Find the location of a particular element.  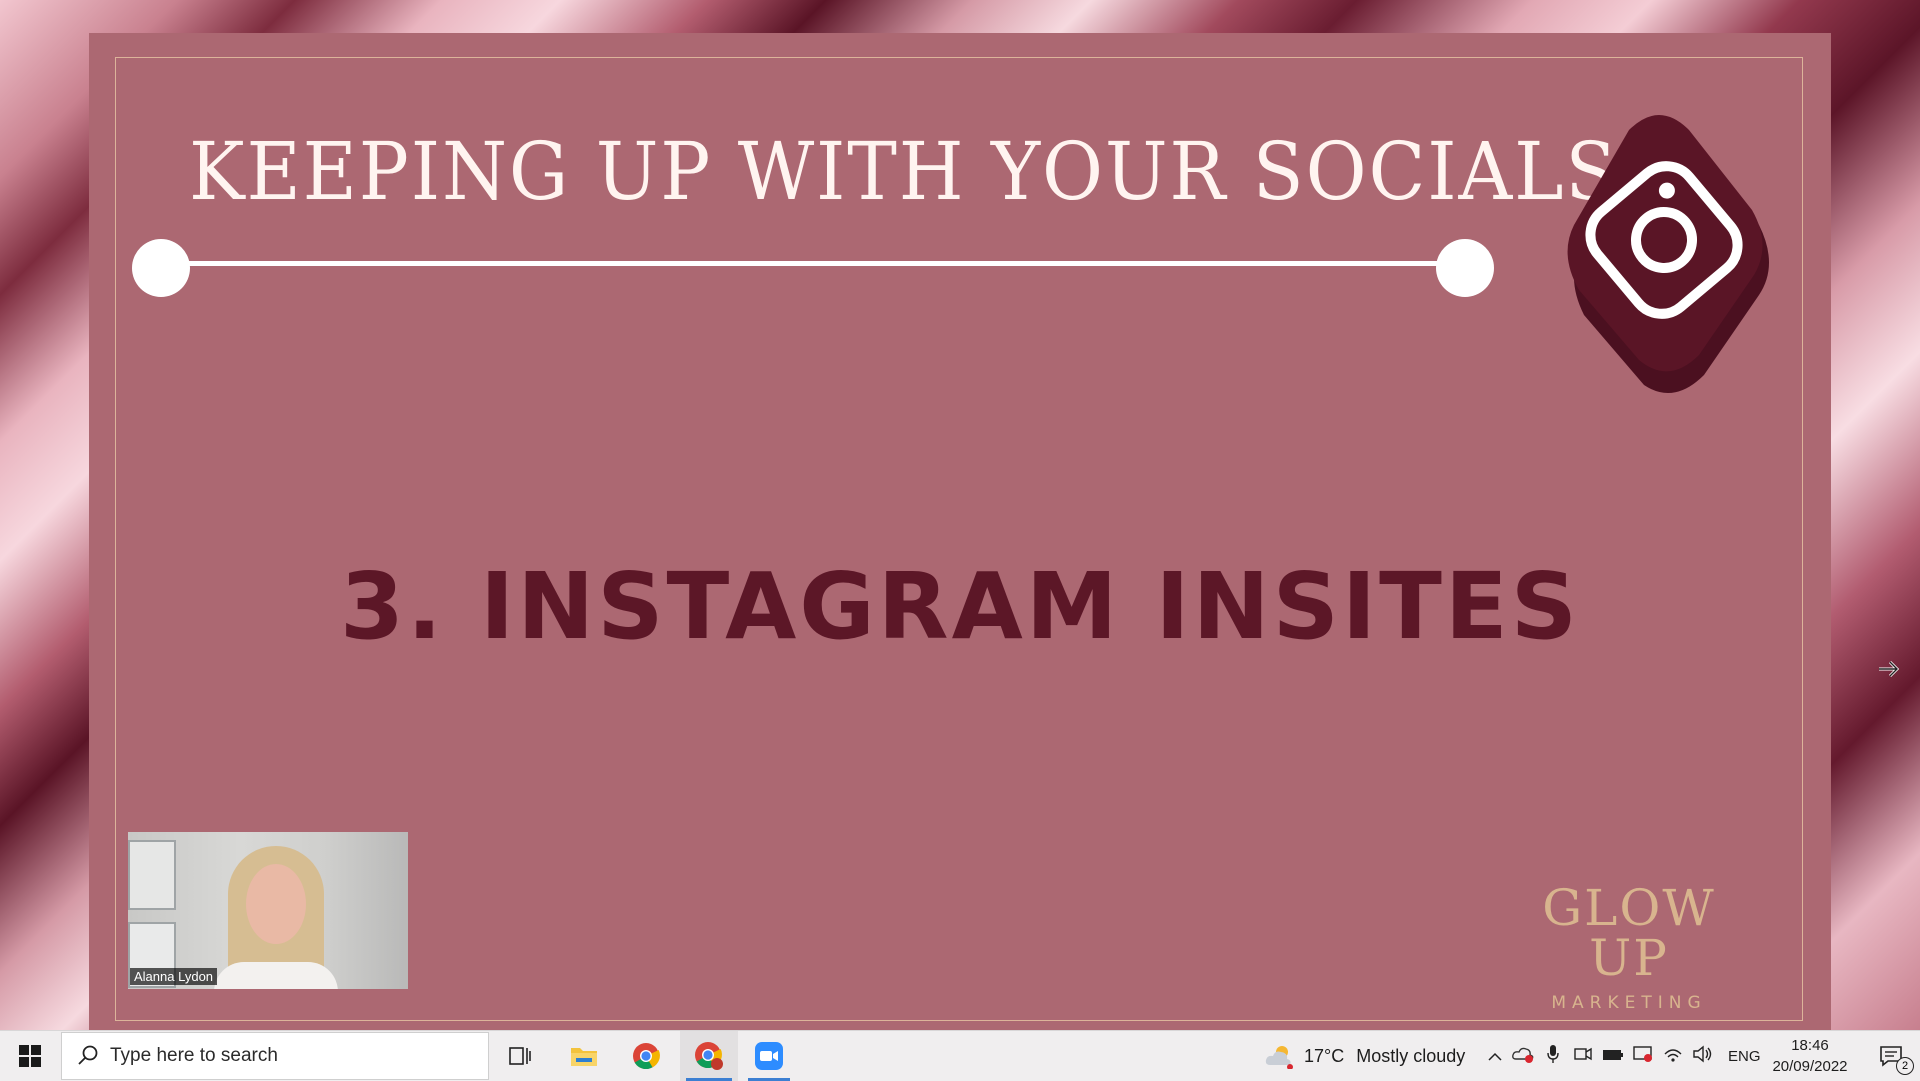

wifi-icon is located at coordinates (1673, 1056).